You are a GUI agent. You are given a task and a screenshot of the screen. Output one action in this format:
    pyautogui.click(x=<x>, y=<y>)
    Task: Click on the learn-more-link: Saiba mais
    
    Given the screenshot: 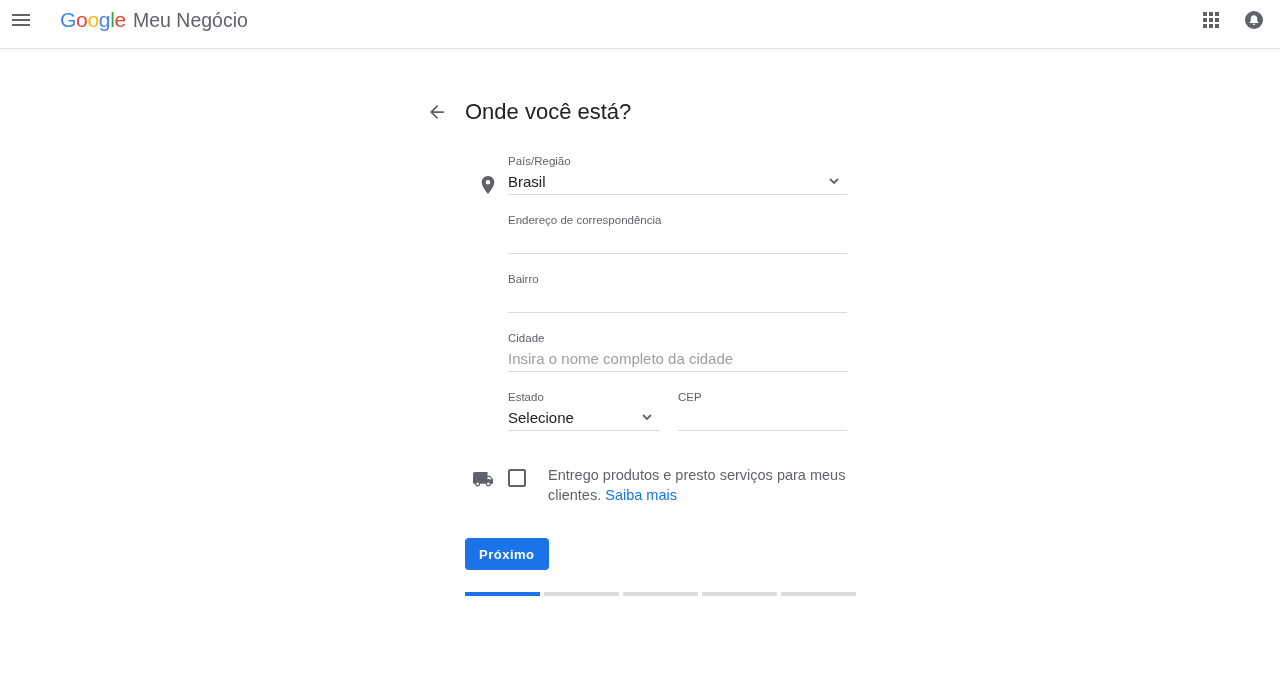 What is the action you would take?
    pyautogui.click(x=641, y=495)
    